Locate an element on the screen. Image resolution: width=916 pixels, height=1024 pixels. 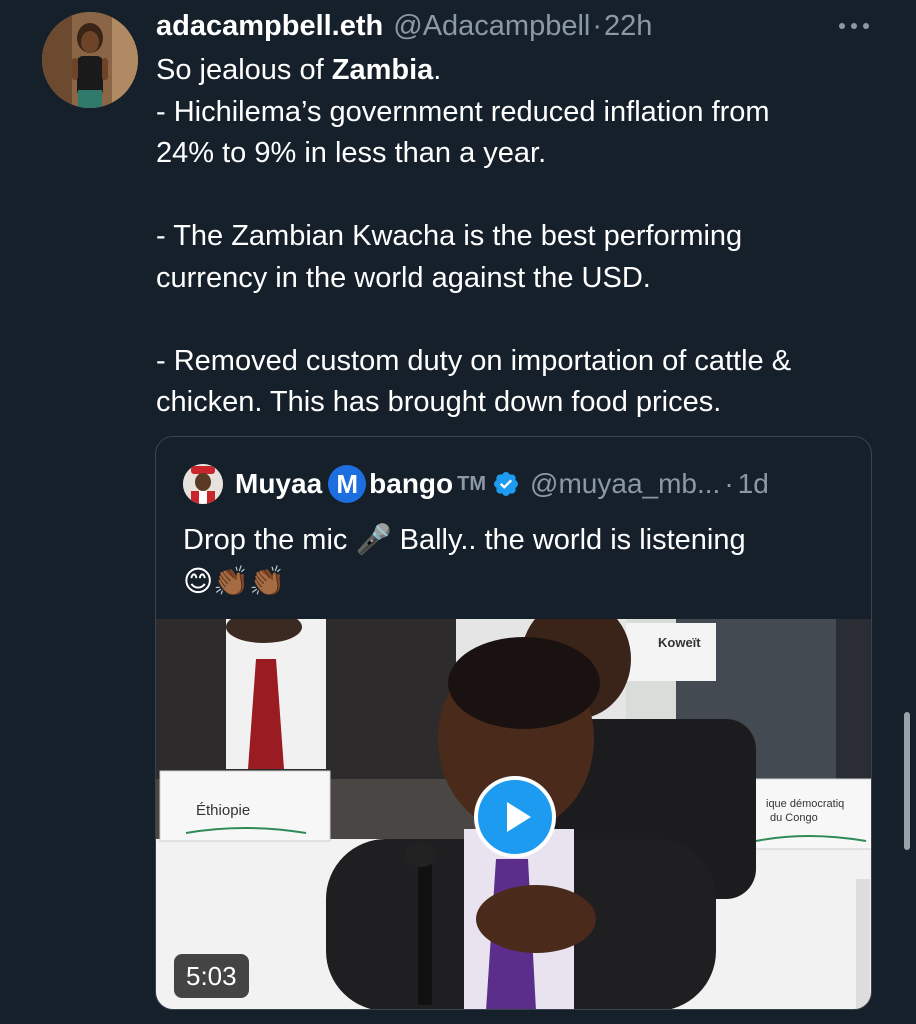
play-icon is located at coordinates (519, 817).